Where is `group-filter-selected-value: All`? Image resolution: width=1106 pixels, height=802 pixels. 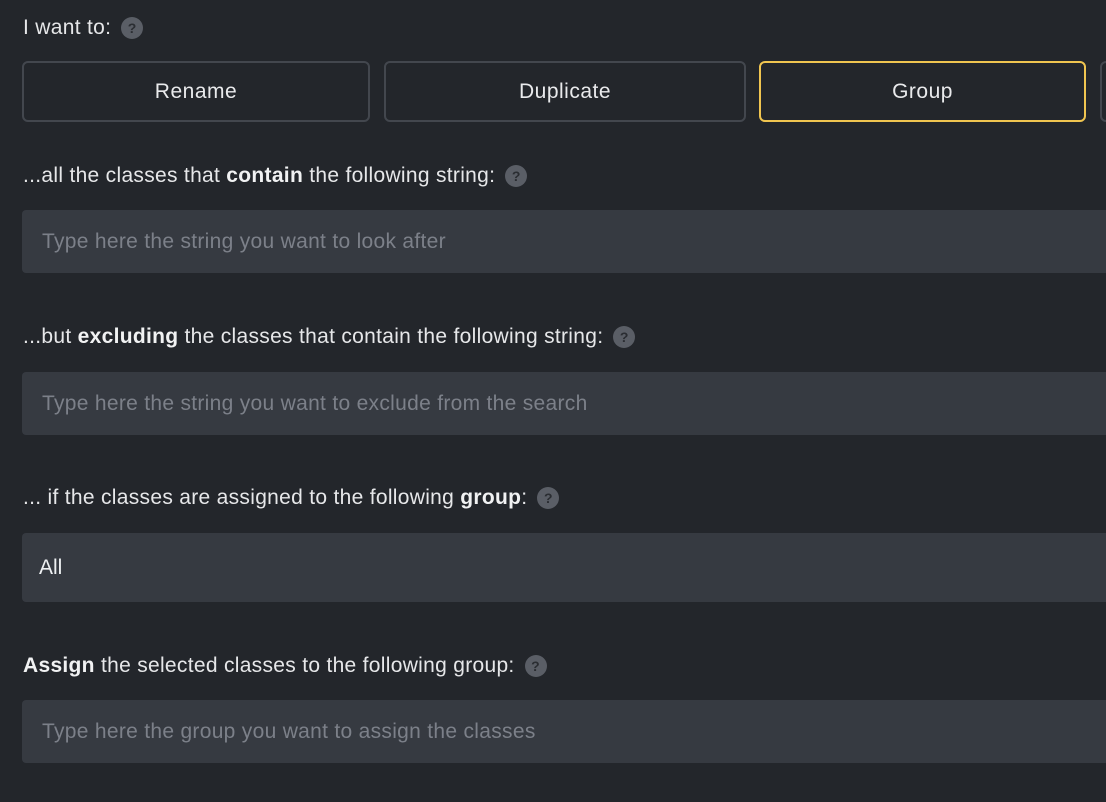
group-filter-selected-value: All is located at coordinates (51, 567).